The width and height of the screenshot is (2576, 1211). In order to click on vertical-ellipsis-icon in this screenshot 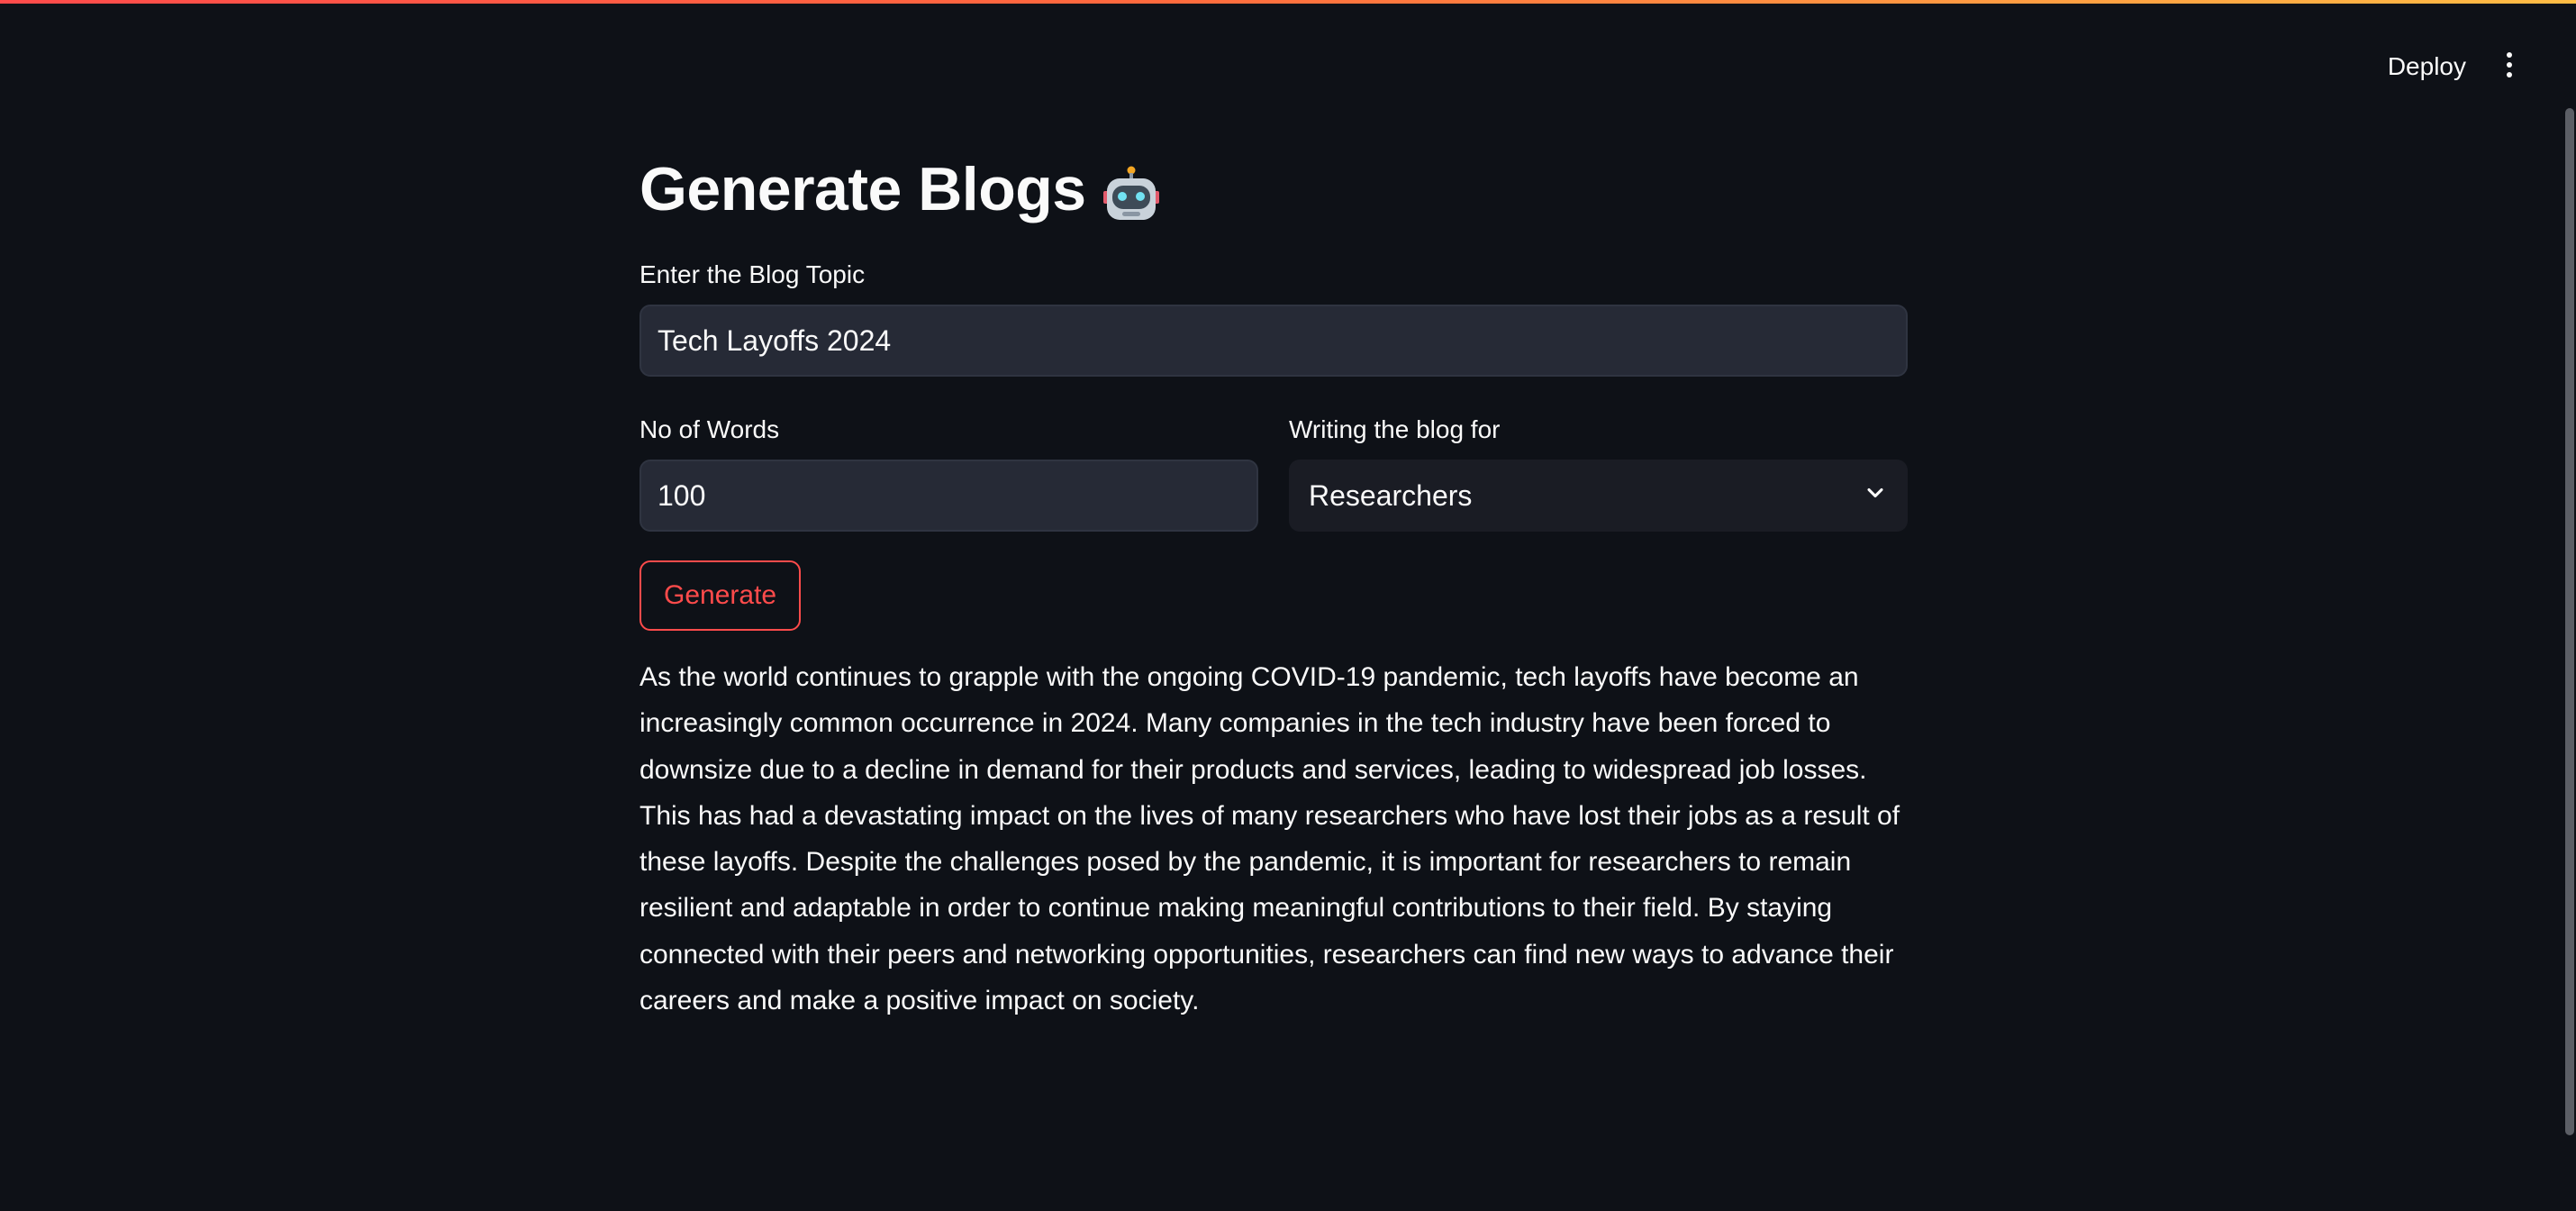, I will do `click(2509, 55)`.